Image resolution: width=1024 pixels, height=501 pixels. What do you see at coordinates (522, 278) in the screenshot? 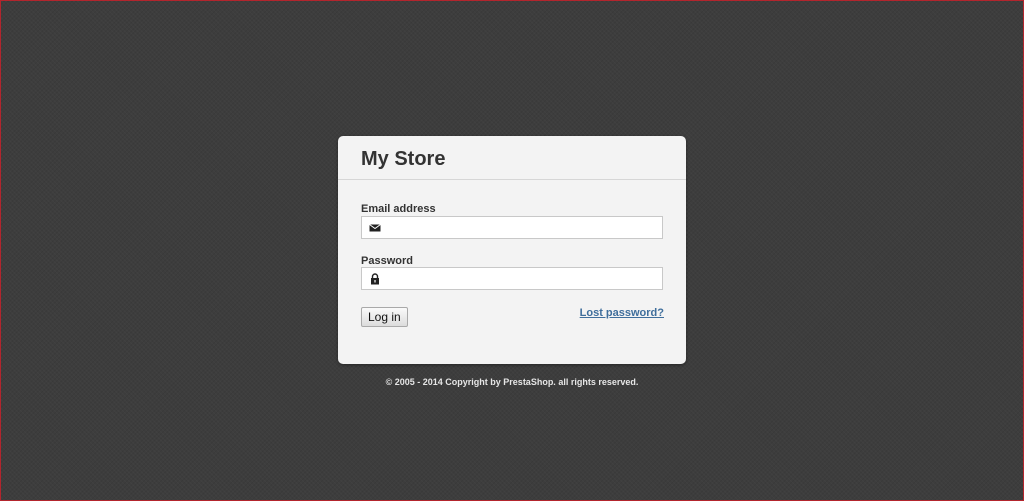
I see `password-input` at bounding box center [522, 278].